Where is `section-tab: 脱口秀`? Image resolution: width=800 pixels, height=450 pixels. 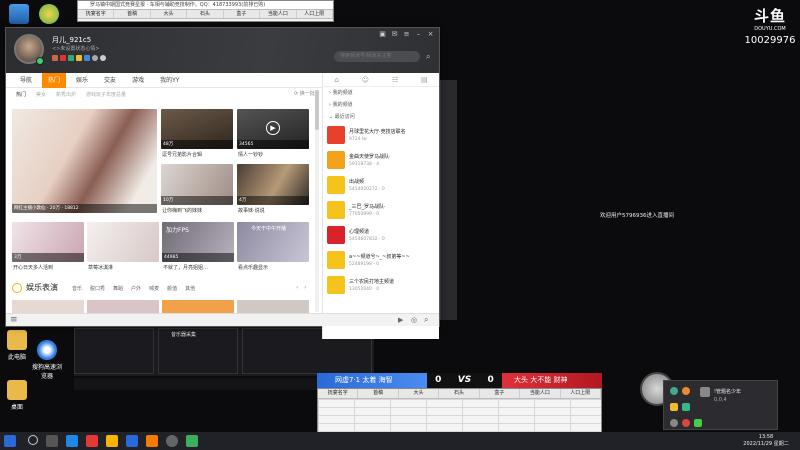 section-tab: 脱口秀 is located at coordinates (97, 288).